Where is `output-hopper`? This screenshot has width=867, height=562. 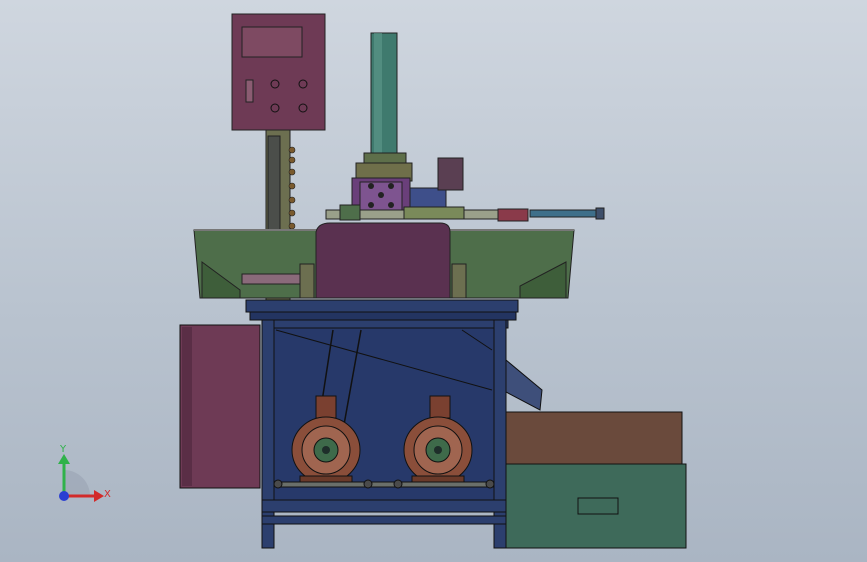
output-hopper is located at coordinates (596, 480).